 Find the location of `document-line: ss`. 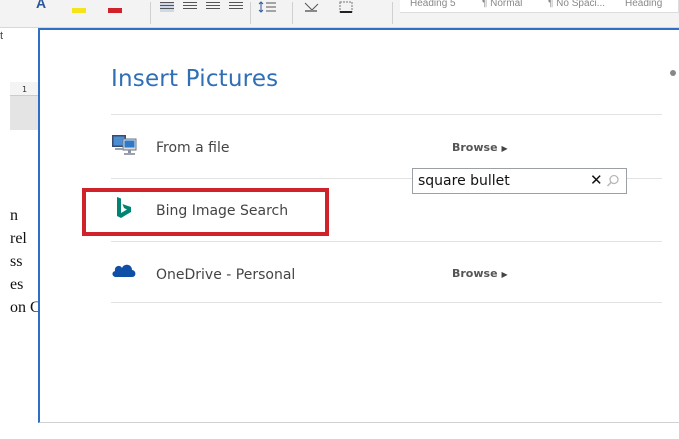

document-line: ss is located at coordinates (16, 261).